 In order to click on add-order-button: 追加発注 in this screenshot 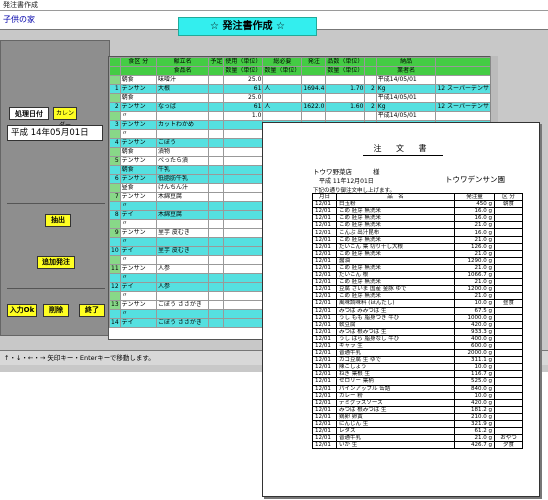, I will do `click(56, 262)`.